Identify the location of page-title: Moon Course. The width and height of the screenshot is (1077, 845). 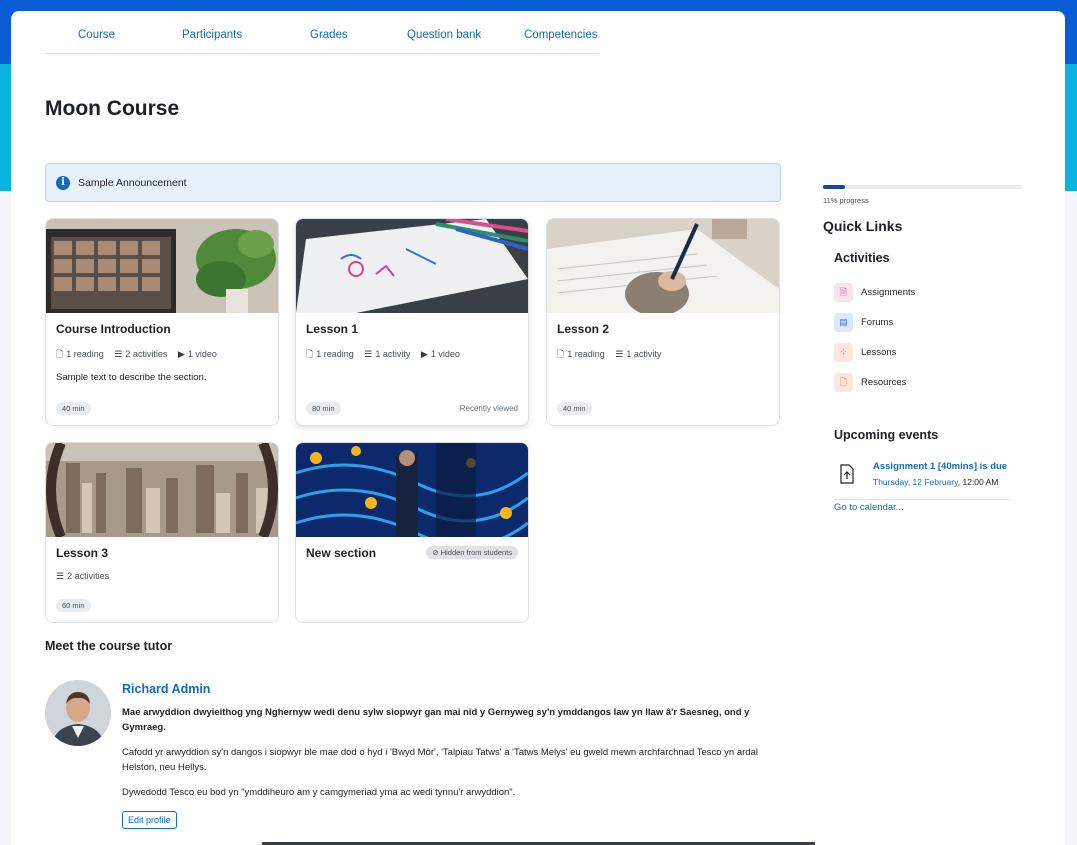
(112, 108).